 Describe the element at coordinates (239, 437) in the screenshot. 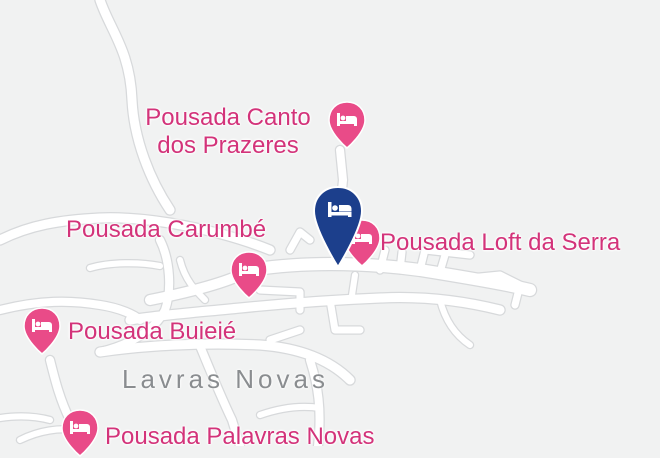

I see `poi-label-palavras-novas: Pousada Palavras Novas` at that location.